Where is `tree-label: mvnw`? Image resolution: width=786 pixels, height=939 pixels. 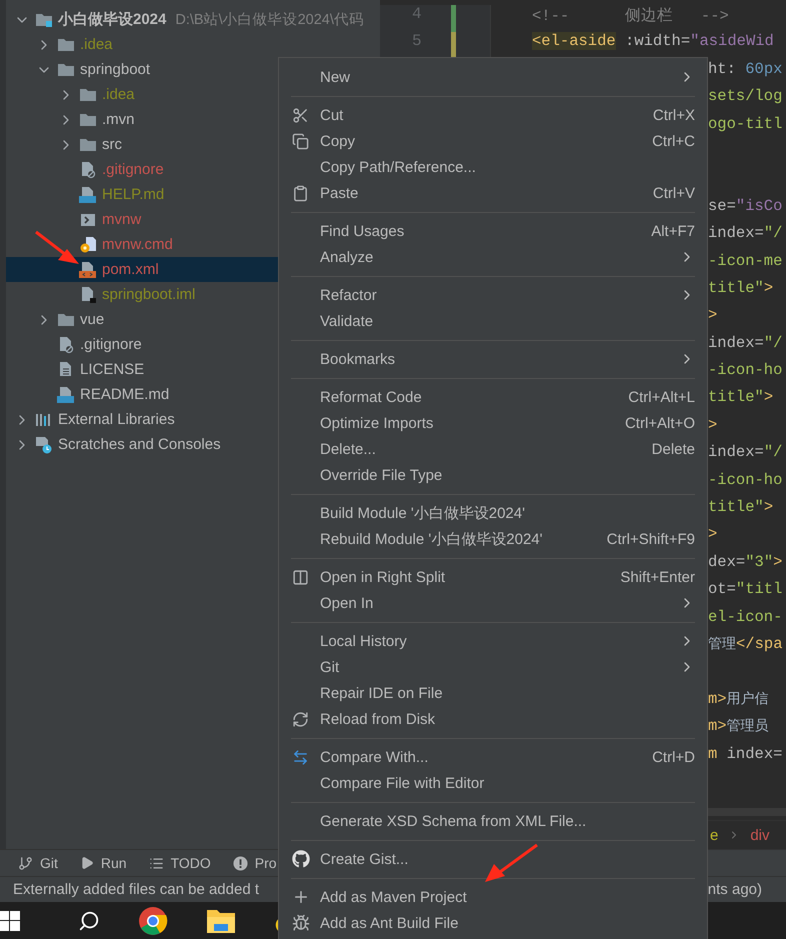 tree-label: mvnw is located at coordinates (122, 219).